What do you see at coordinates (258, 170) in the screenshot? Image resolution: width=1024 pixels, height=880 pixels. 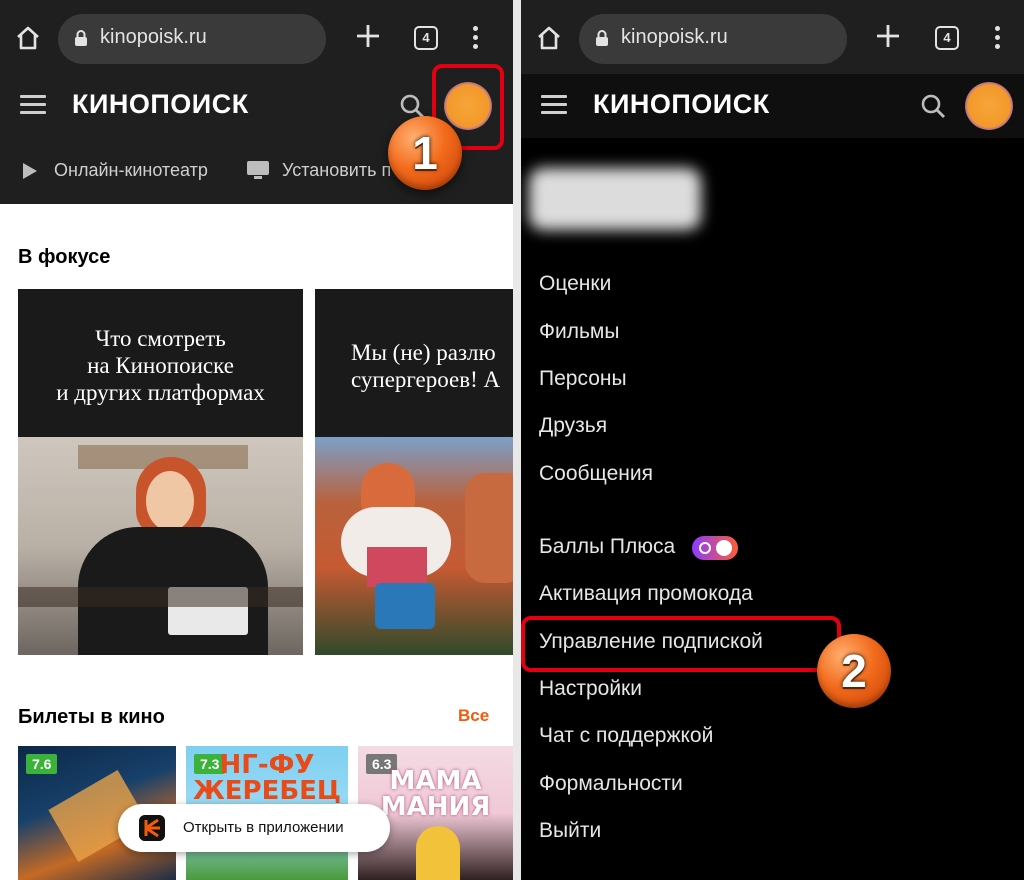 I see `monitor-icon` at bounding box center [258, 170].